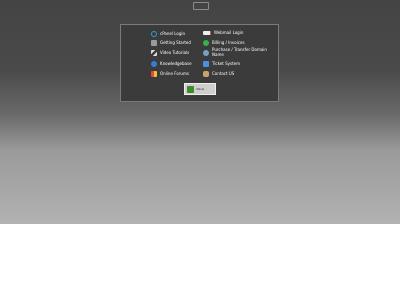 This screenshot has height=300, width=400. What do you see at coordinates (174, 73) in the screenshot?
I see `link-label: Online Forums` at bounding box center [174, 73].